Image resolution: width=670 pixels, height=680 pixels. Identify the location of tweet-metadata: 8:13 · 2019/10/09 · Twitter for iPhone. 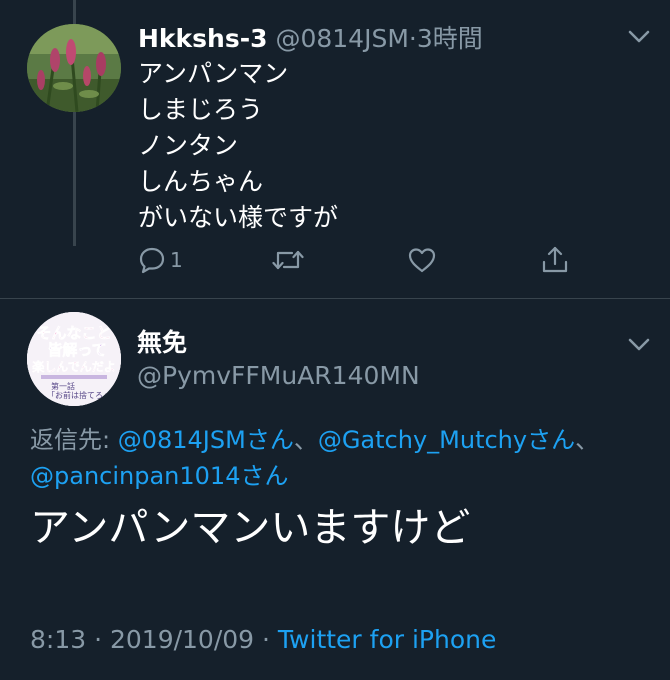
(263, 640).